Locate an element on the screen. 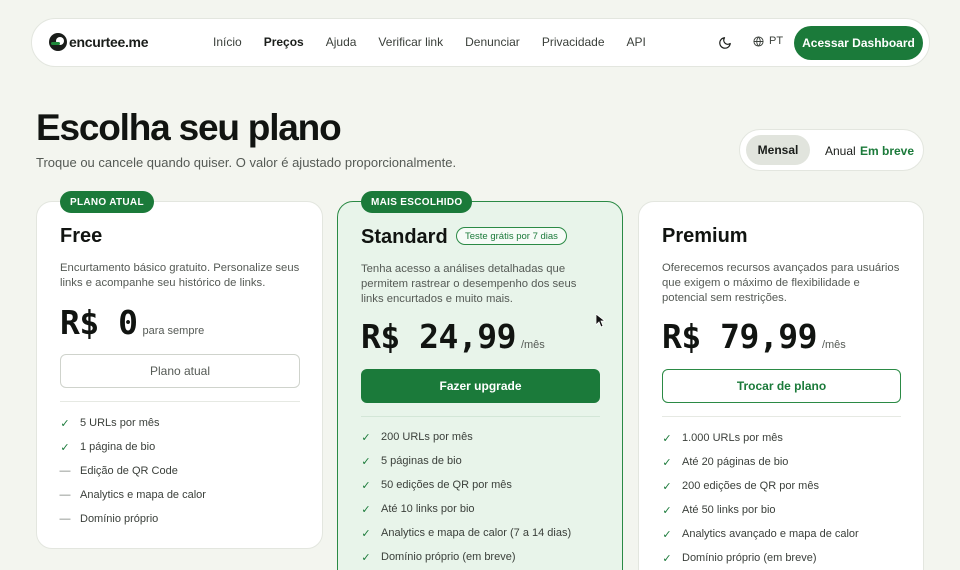 The height and width of the screenshot is (570, 960). feature-item: ✓ Até 20 páginas de bio is located at coordinates (725, 462).